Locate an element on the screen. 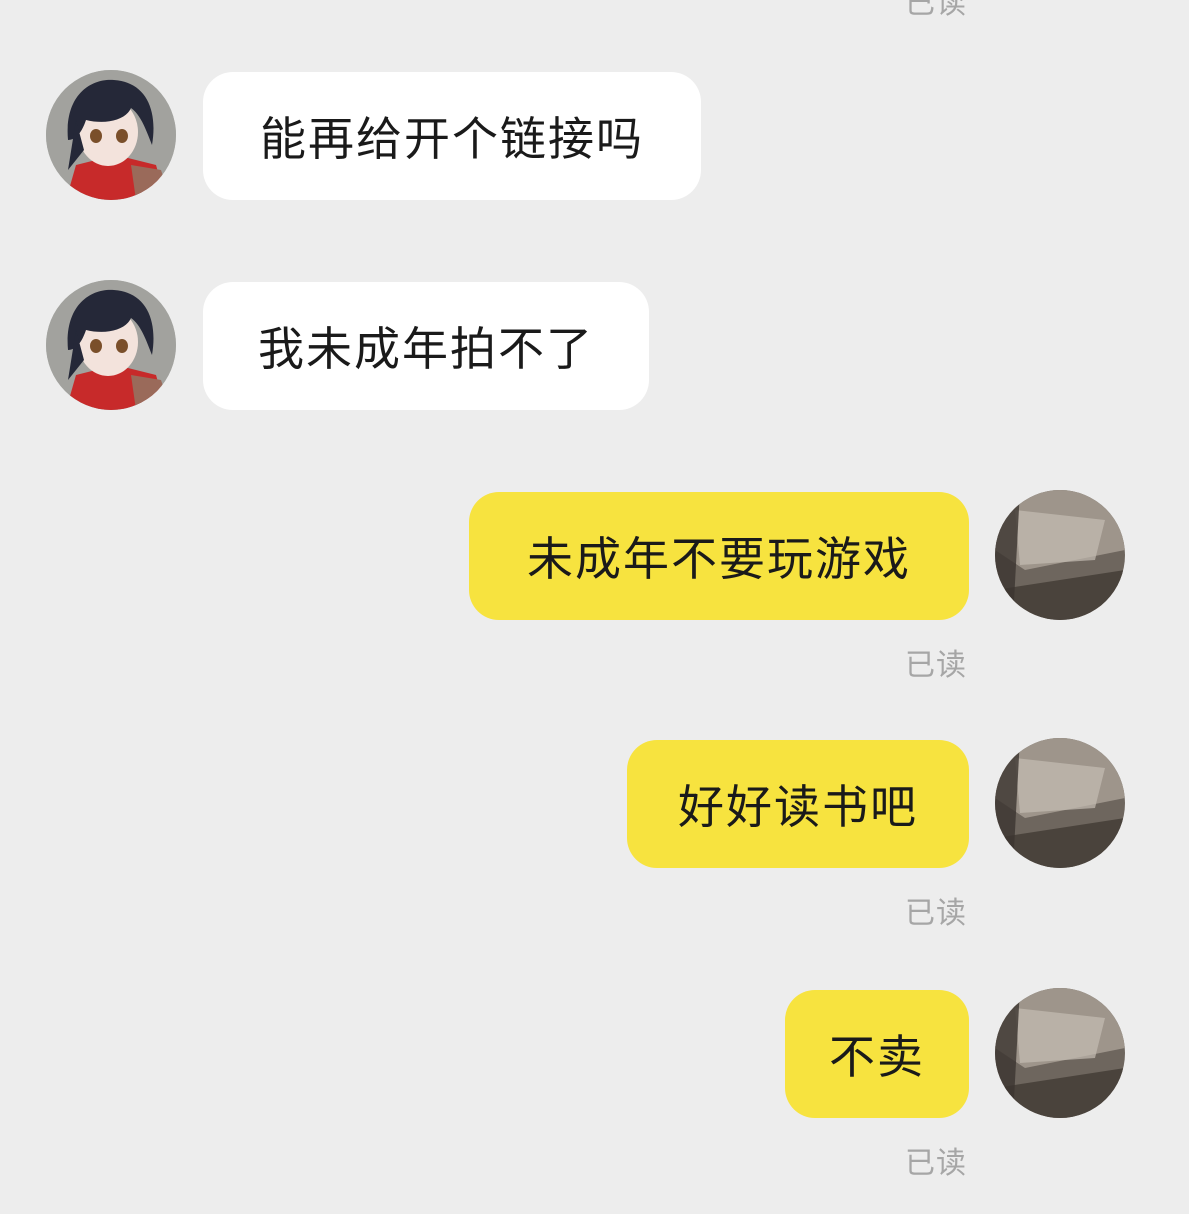 This screenshot has width=1189, height=1214. message-bubble-outgoing: 不卖 is located at coordinates (877, 1054).